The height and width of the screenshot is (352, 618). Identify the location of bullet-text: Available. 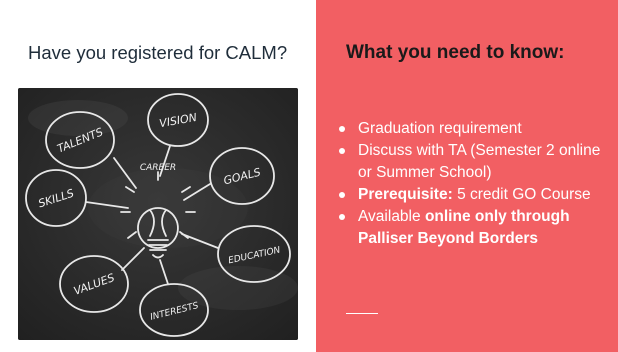
(389, 216).